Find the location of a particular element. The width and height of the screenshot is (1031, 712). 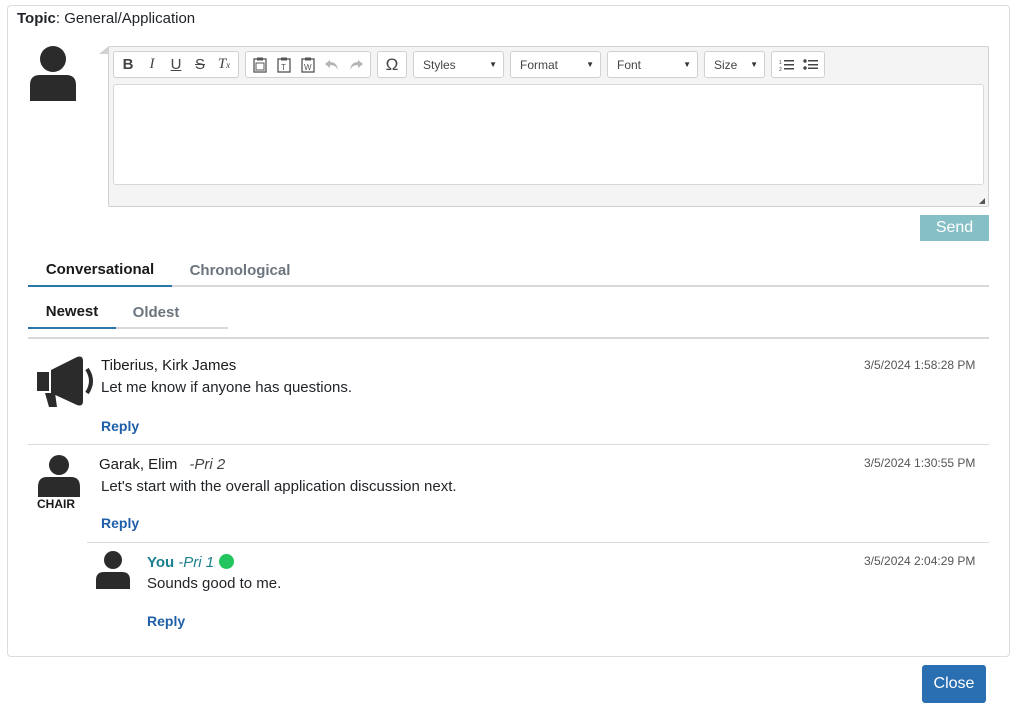

bulleted-list-icon is located at coordinates (810, 65).